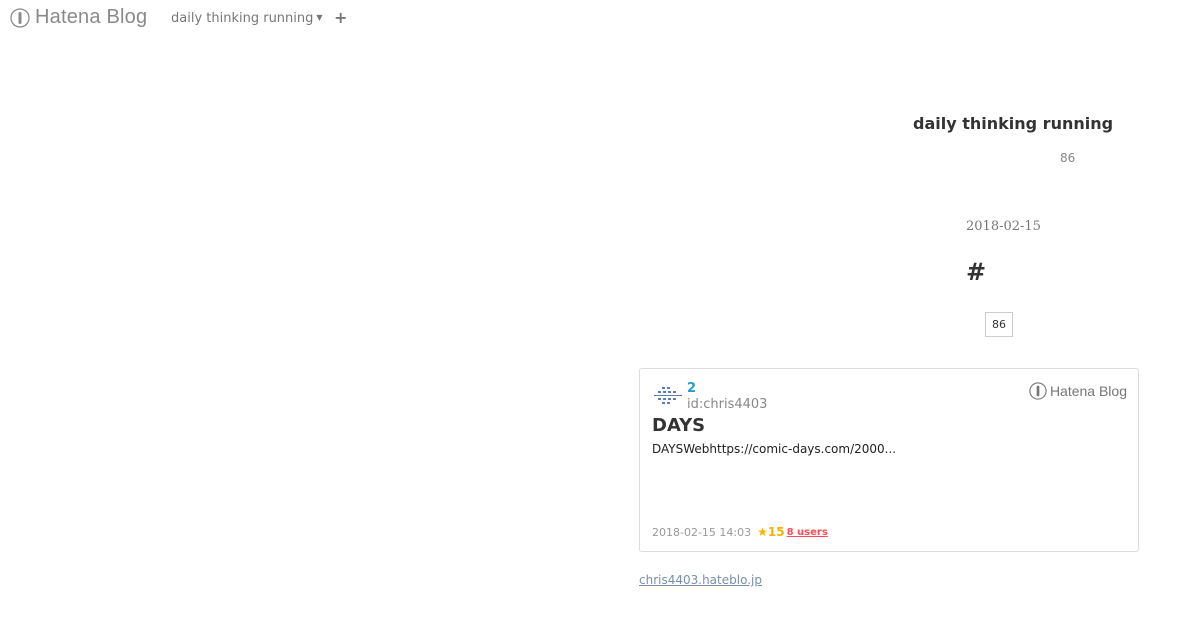 This screenshot has width=1200, height=630. I want to click on card-entry-count: 2, so click(691, 388).